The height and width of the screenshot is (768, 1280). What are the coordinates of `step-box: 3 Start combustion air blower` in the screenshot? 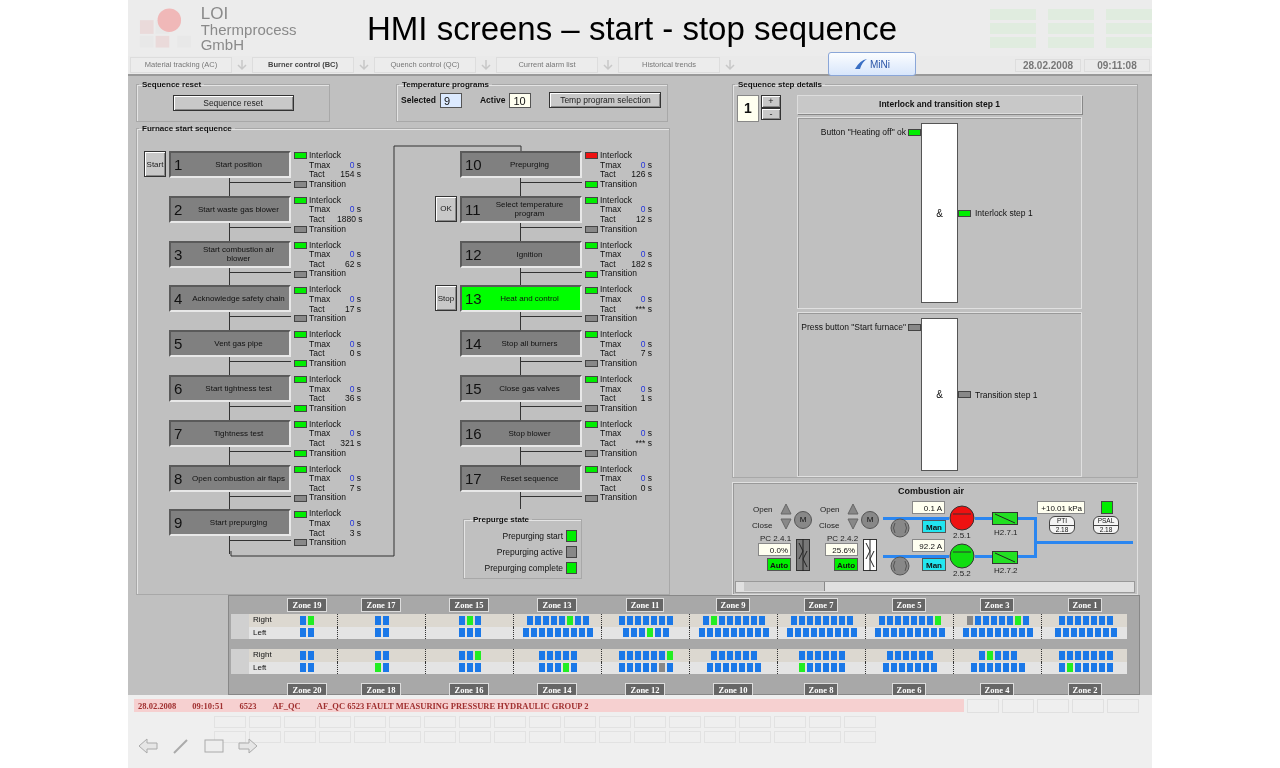 It's located at (230, 254).